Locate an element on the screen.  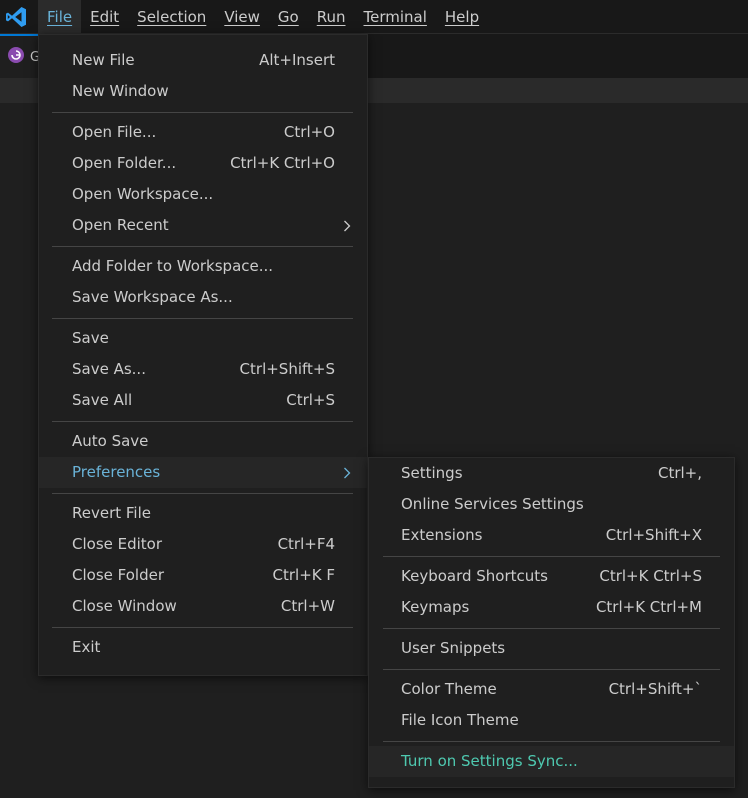
menu-shortcut: Ctrl+K Ctrl+M is located at coordinates (648, 607).